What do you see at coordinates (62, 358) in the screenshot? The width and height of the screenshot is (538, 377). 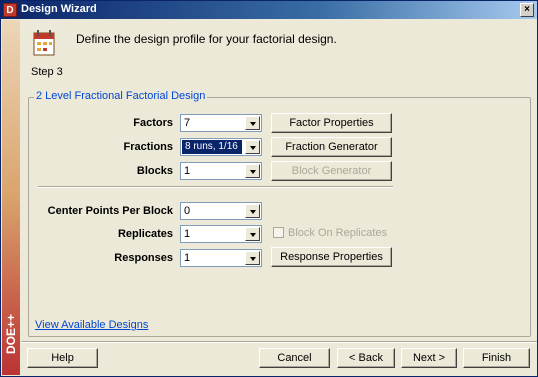 I see `help-button: Help` at bounding box center [62, 358].